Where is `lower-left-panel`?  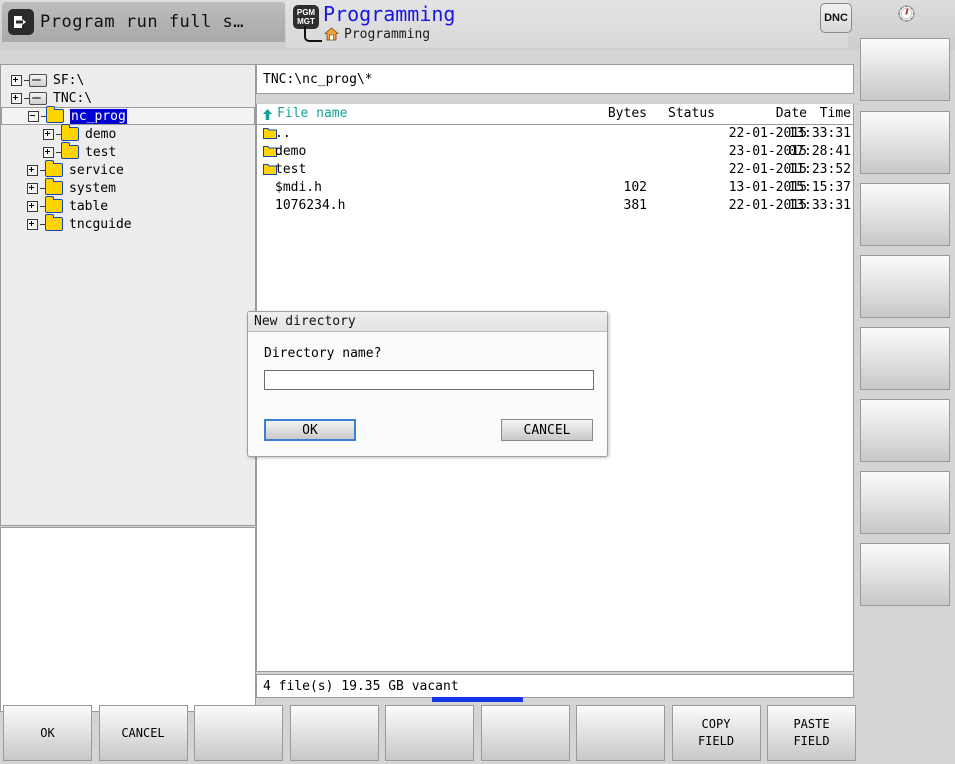
lower-left-panel is located at coordinates (128, 619).